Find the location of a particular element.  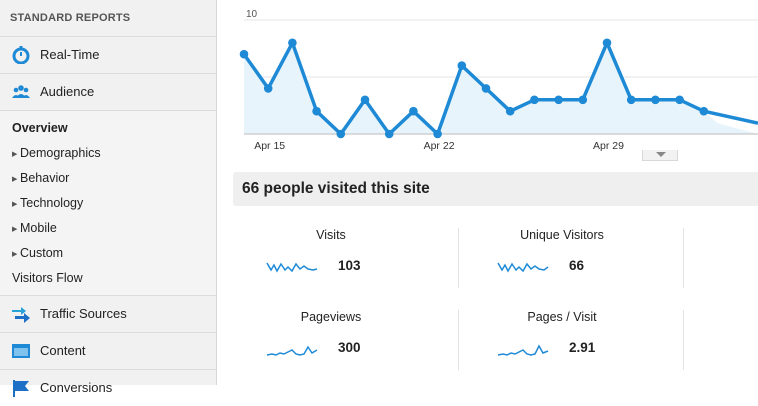

chevron-down-icon is located at coordinates (661, 154).